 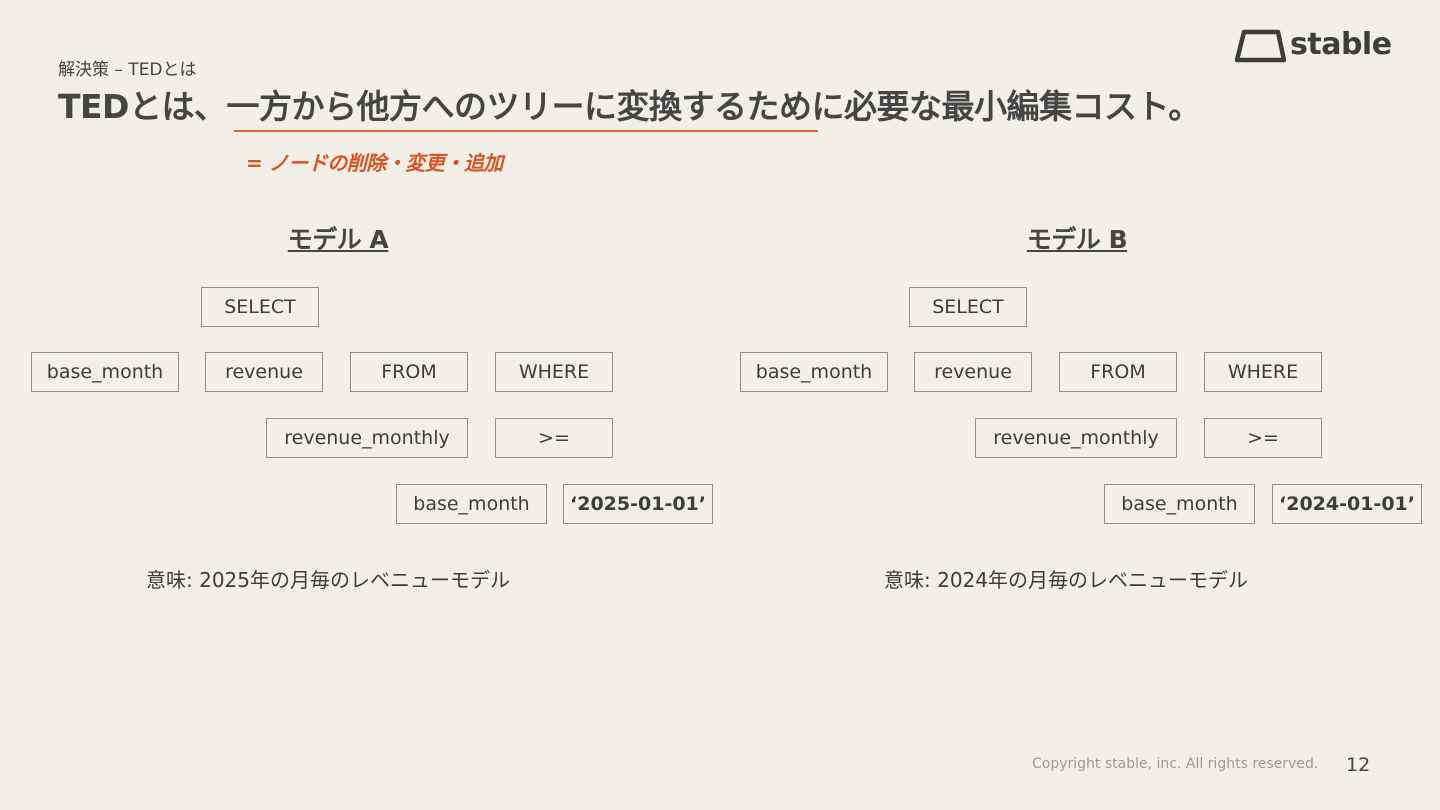 I want to click on page-number: 12, so click(x=1358, y=765).